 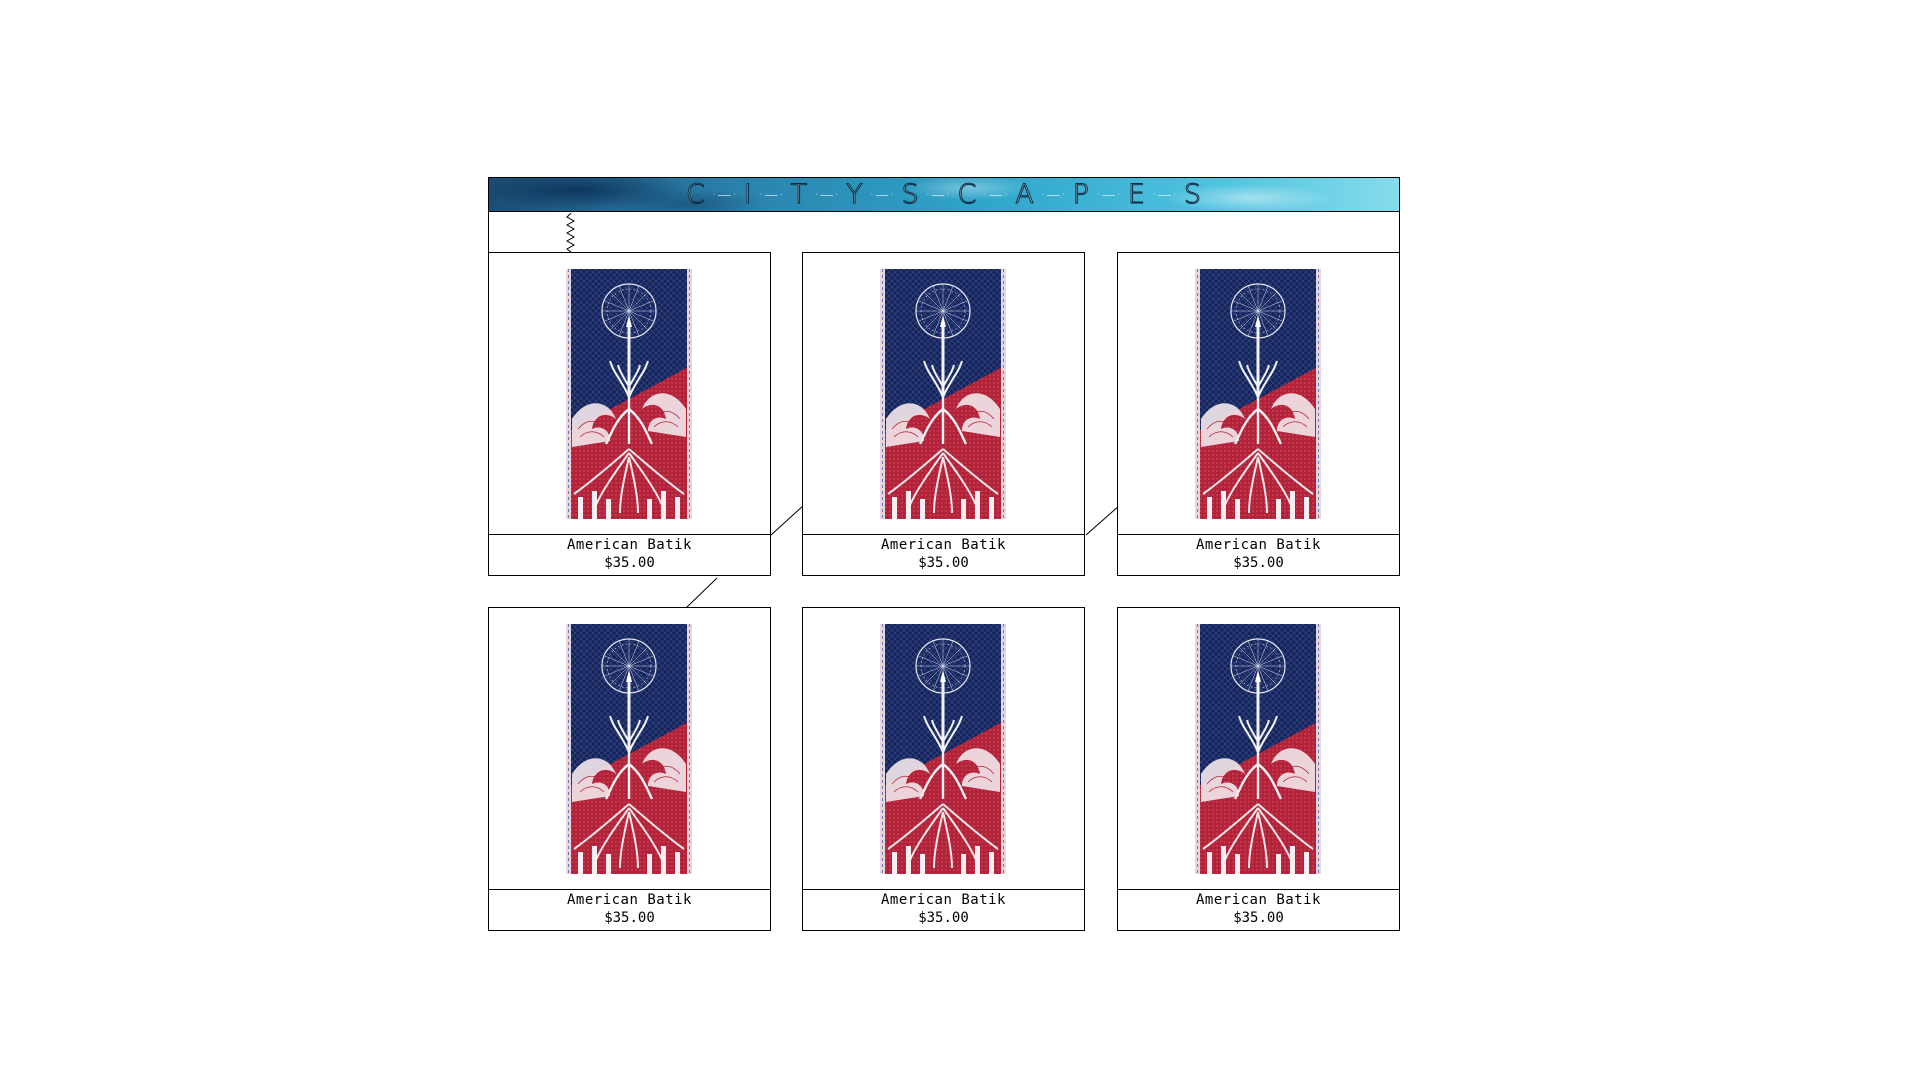 What do you see at coordinates (571, 233) in the screenshot?
I see `zigzag-decoration` at bounding box center [571, 233].